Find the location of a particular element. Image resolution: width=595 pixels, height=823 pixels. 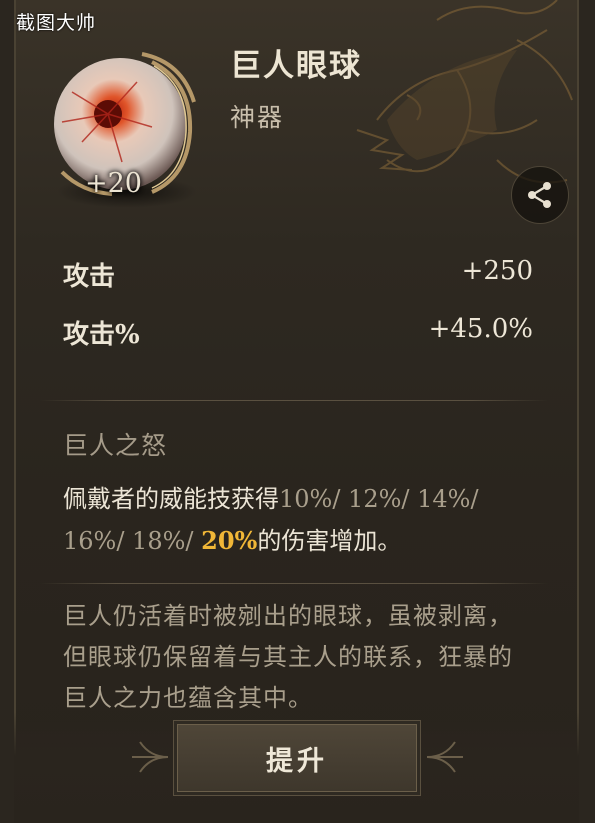

share-icon is located at coordinates (539, 195).